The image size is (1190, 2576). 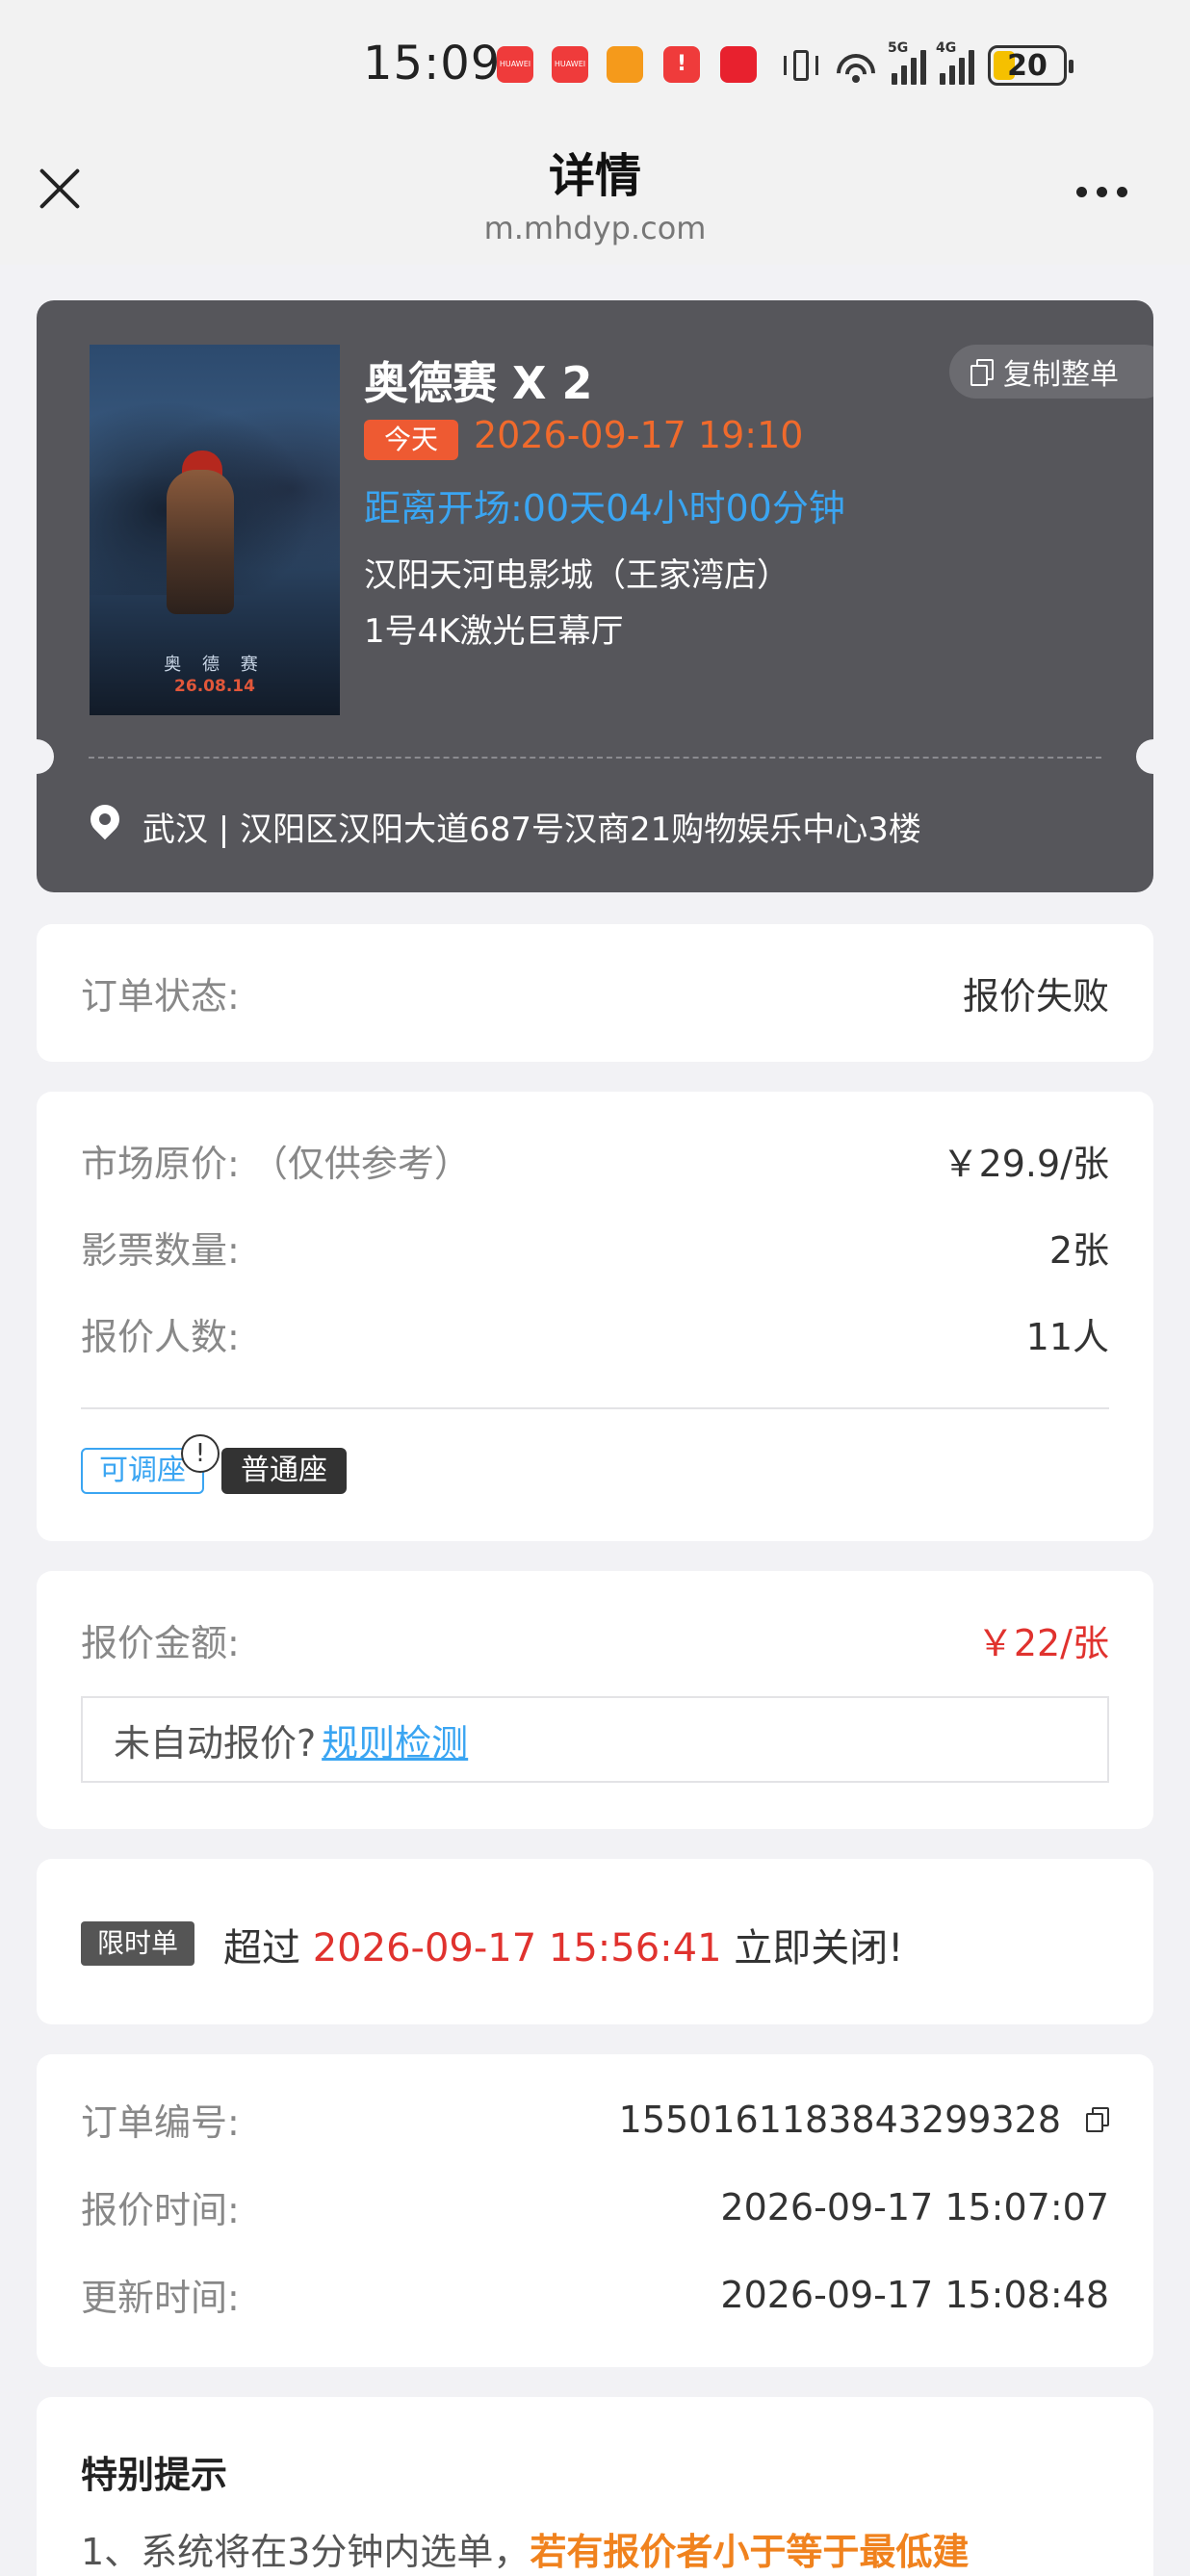 I want to click on show-time: 2026-09-17 19:10, so click(x=639, y=435).